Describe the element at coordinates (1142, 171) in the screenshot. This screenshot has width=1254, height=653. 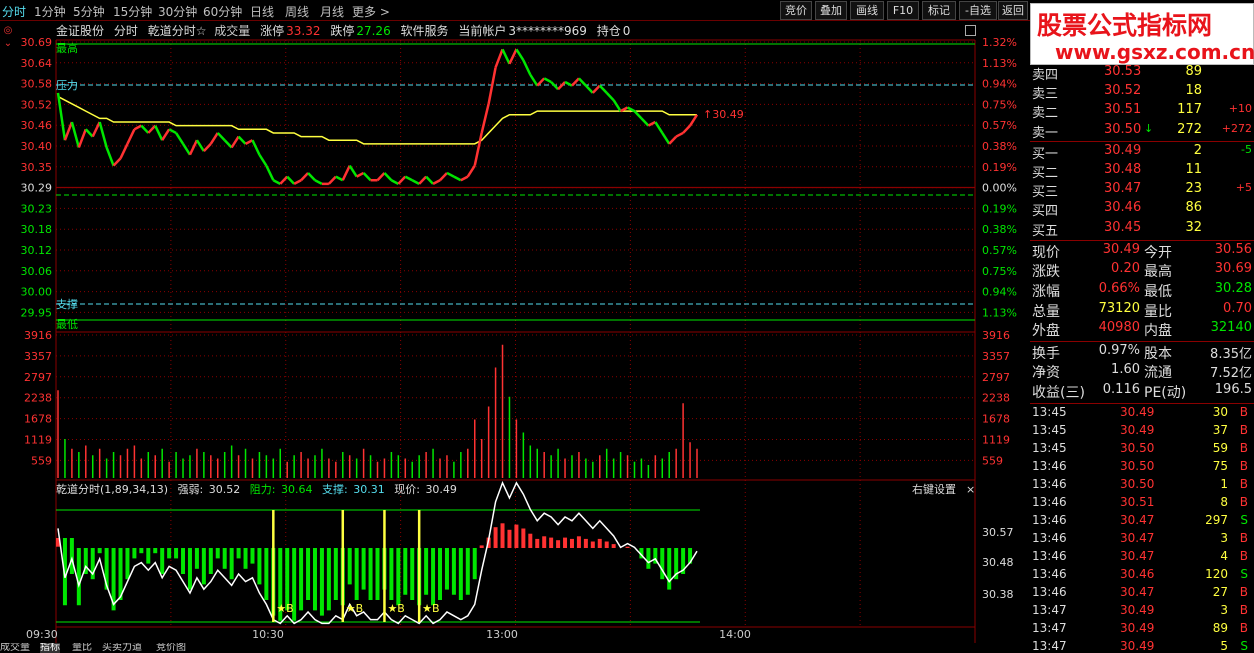
I see `buy-level-row: 买二 30.48 11` at that location.